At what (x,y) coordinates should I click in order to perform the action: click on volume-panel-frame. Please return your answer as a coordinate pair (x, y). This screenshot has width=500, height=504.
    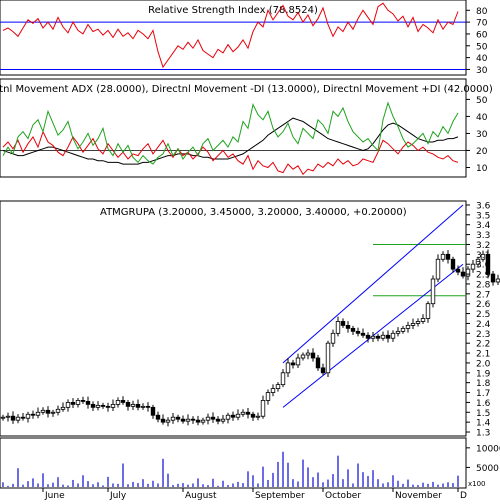
    Looking at the image, I should click on (233, 463).